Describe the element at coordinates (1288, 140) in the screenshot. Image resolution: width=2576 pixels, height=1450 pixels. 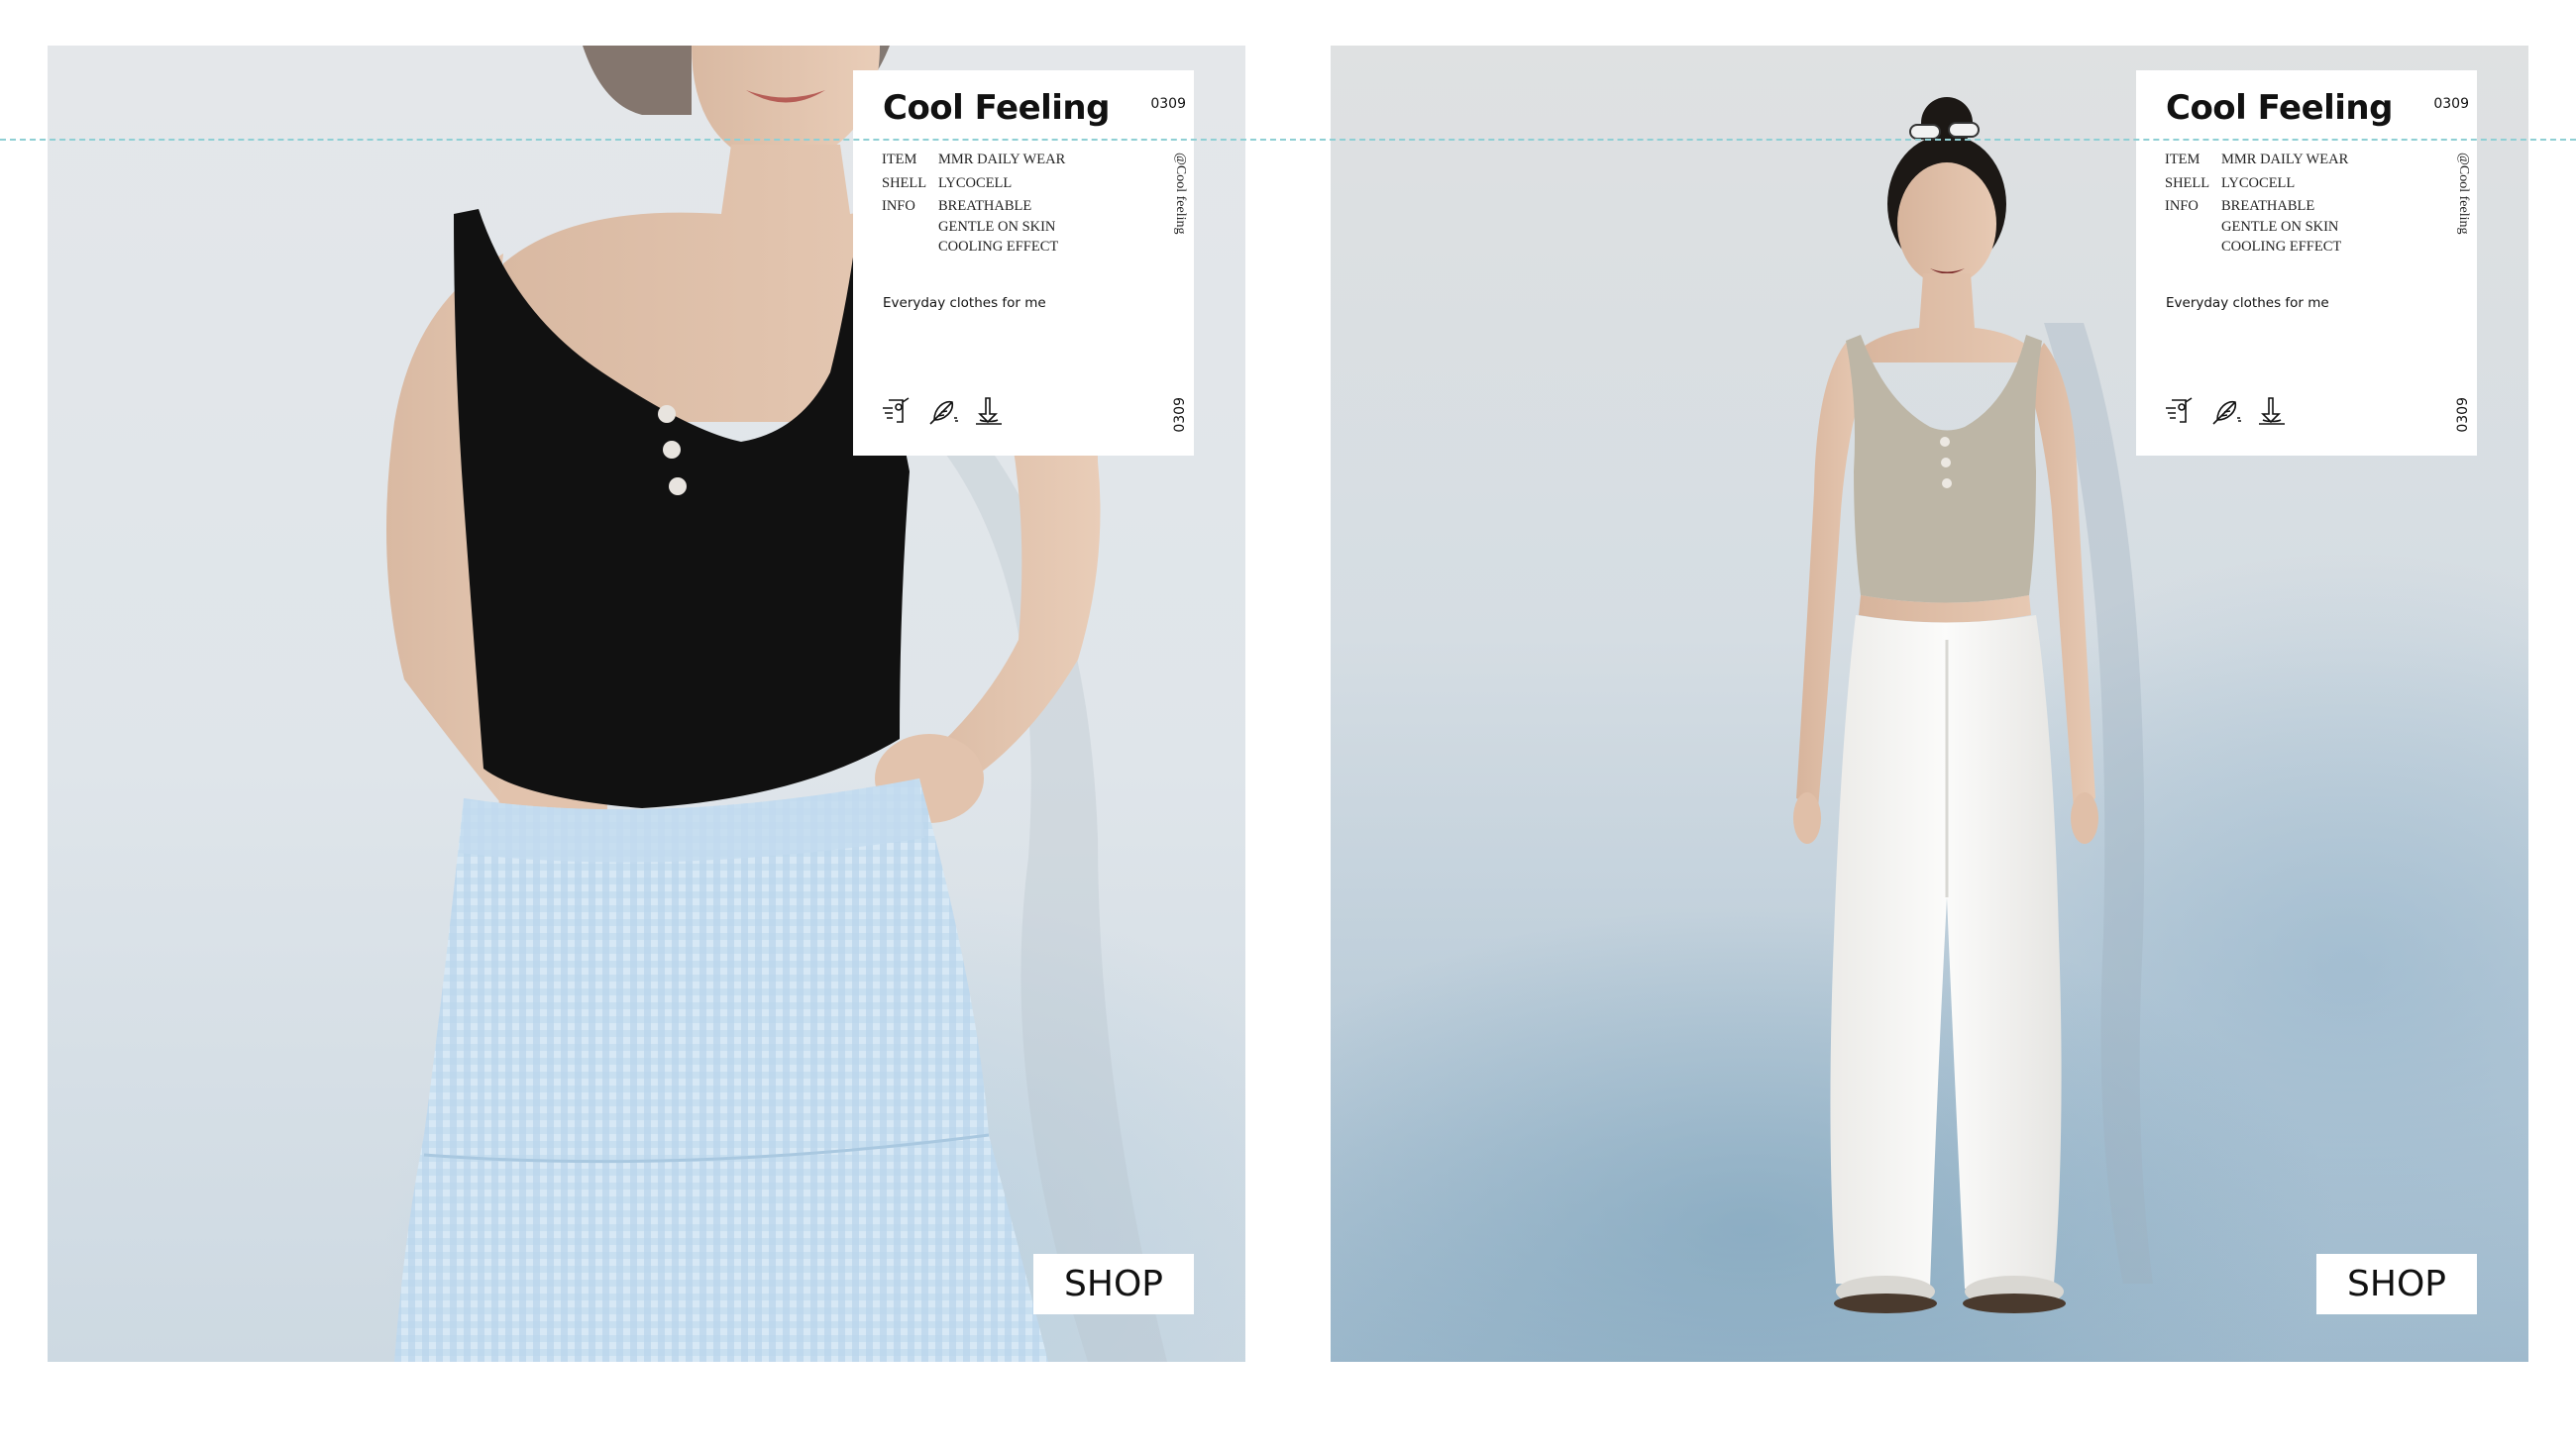
I see `layout-guide-line` at that location.